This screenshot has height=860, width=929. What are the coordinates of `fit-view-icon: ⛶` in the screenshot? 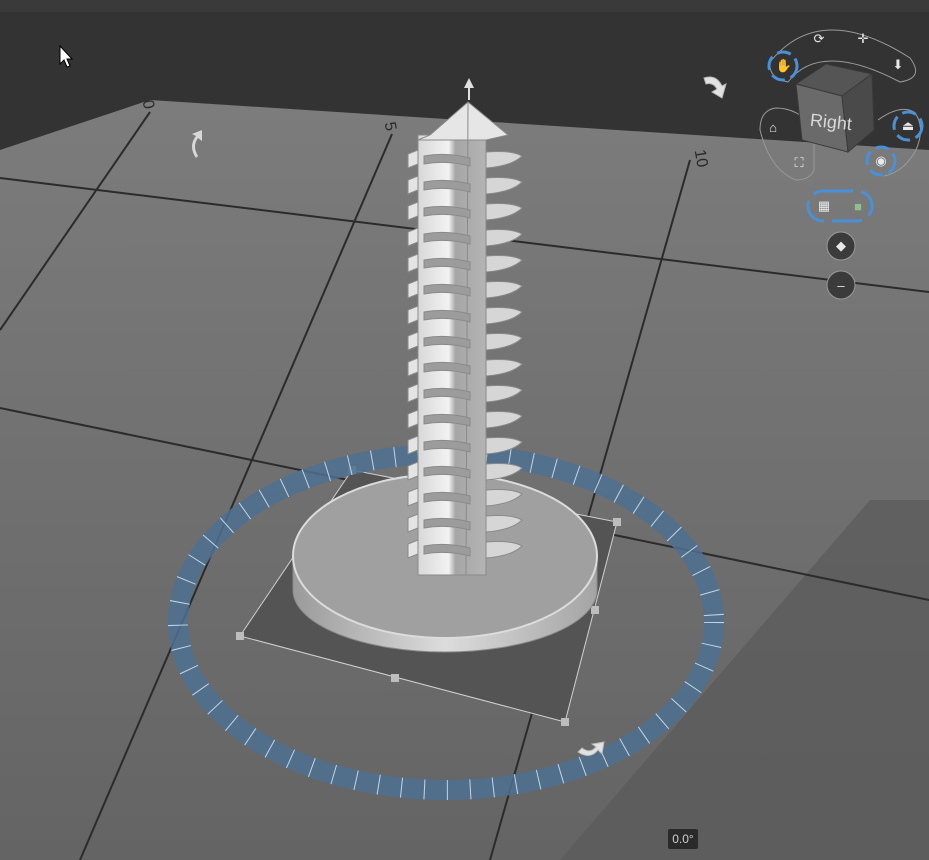 It's located at (799, 163).